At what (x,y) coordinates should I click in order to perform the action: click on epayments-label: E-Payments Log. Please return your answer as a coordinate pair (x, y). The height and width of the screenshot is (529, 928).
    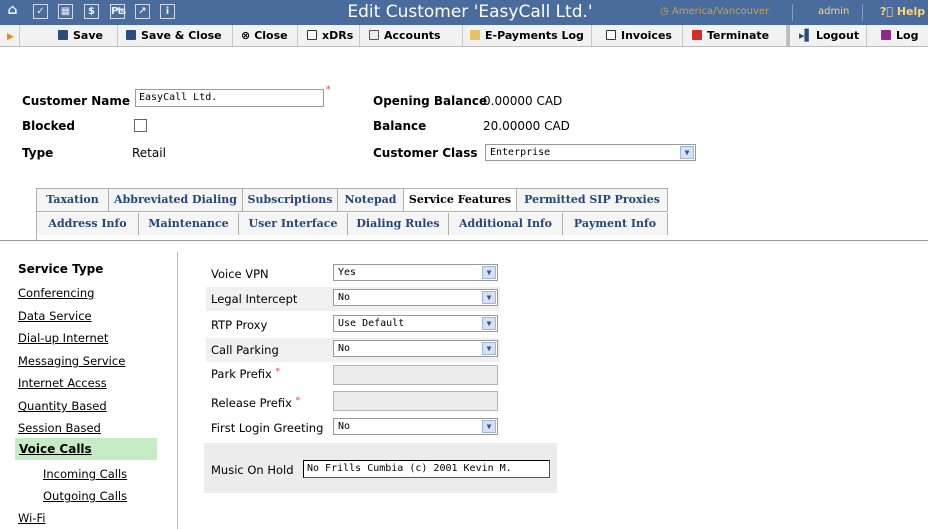
    Looking at the image, I should click on (534, 35).